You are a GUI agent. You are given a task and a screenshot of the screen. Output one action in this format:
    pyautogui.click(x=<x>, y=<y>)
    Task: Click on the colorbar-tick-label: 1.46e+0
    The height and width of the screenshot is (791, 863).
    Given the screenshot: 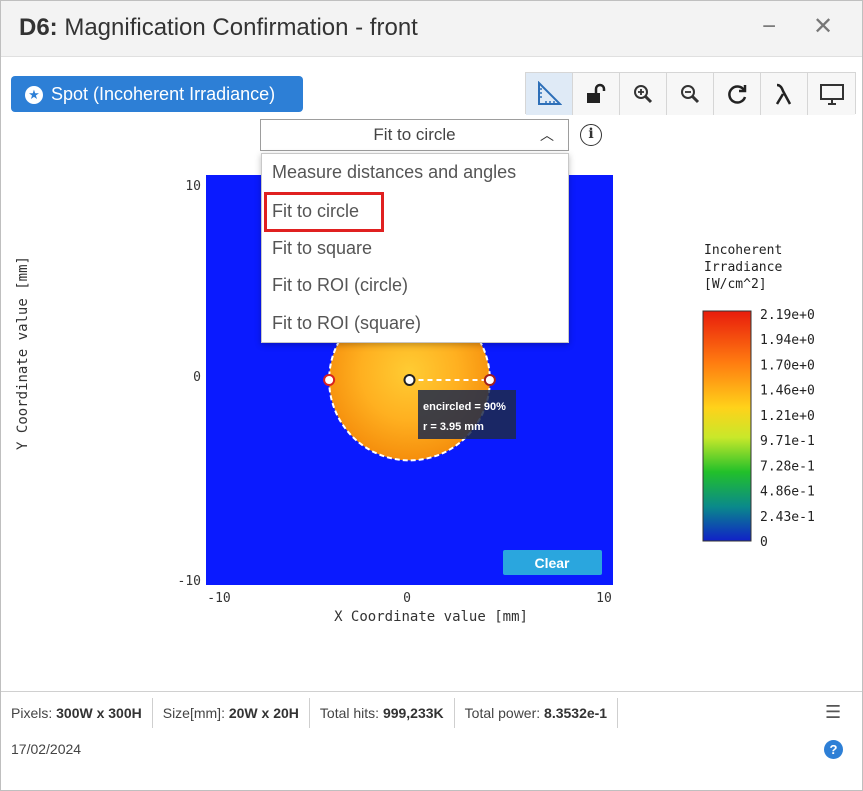 What is the action you would take?
    pyautogui.click(x=787, y=391)
    